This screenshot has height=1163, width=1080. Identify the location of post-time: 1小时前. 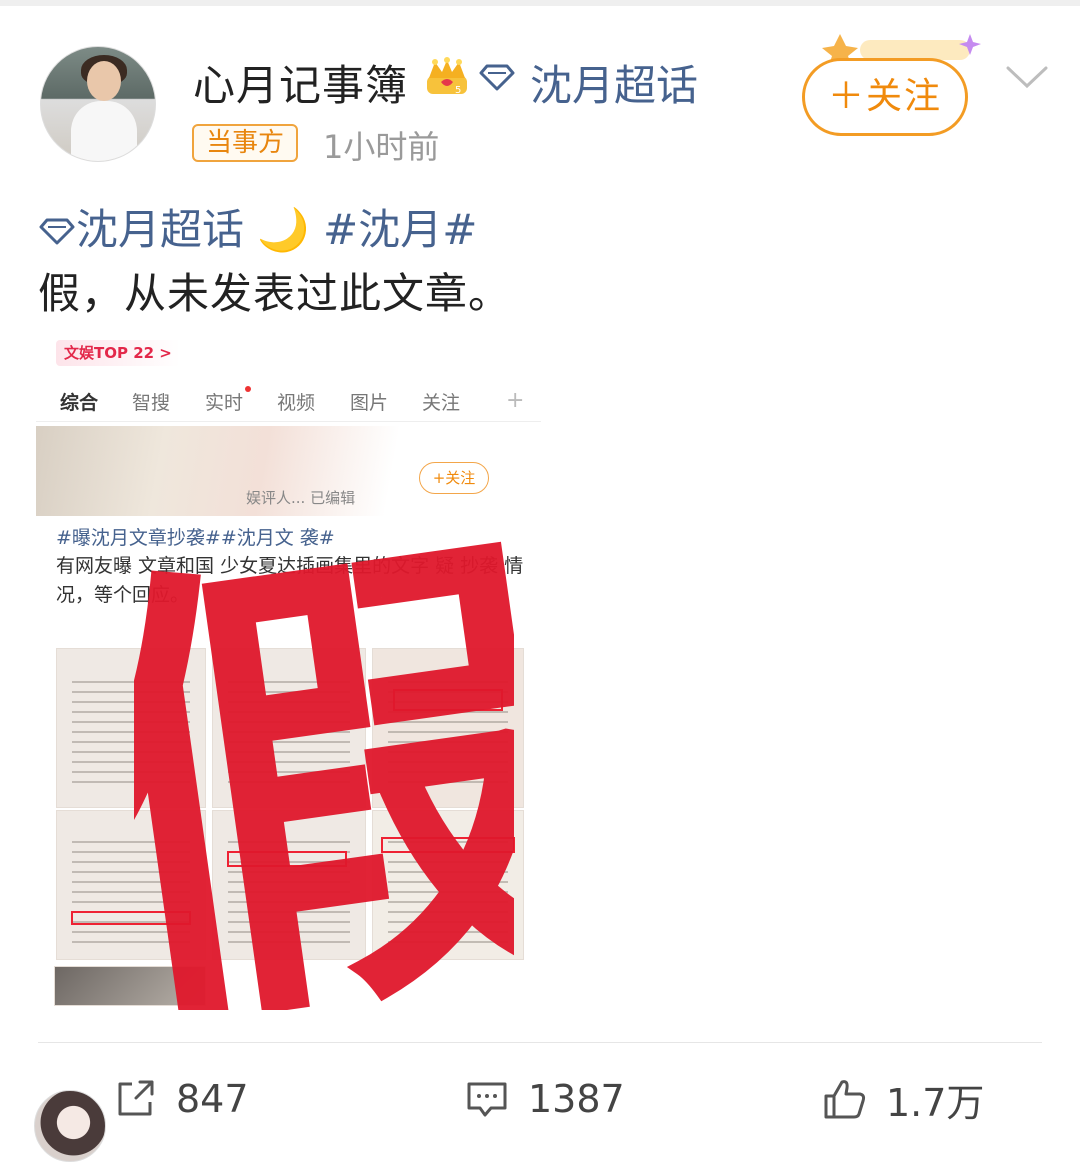
(381, 147).